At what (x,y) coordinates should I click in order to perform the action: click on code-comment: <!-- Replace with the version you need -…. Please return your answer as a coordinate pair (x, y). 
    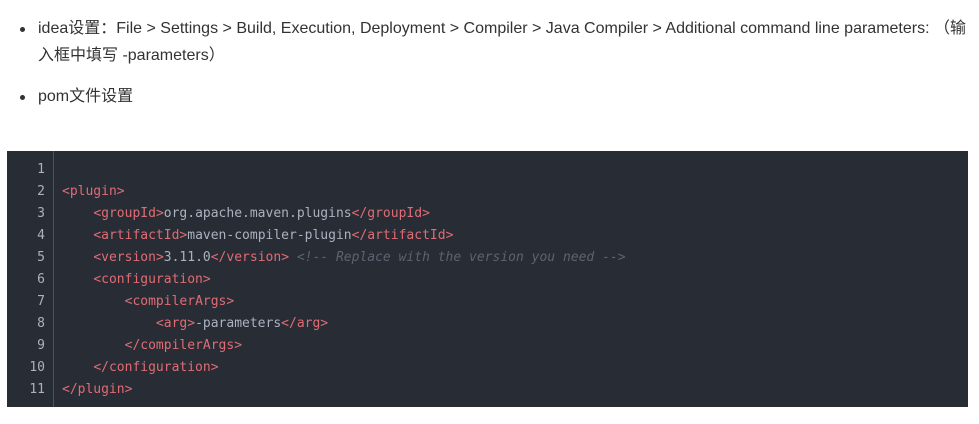
    Looking at the image, I should click on (461, 257).